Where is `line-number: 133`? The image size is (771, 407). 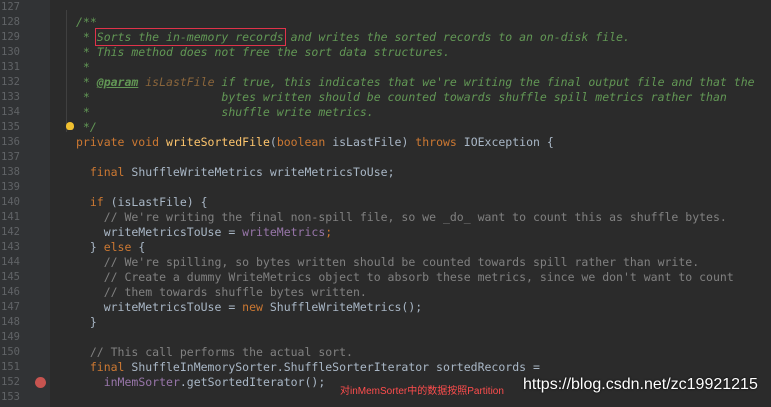 line-number: 133 is located at coordinates (10, 97).